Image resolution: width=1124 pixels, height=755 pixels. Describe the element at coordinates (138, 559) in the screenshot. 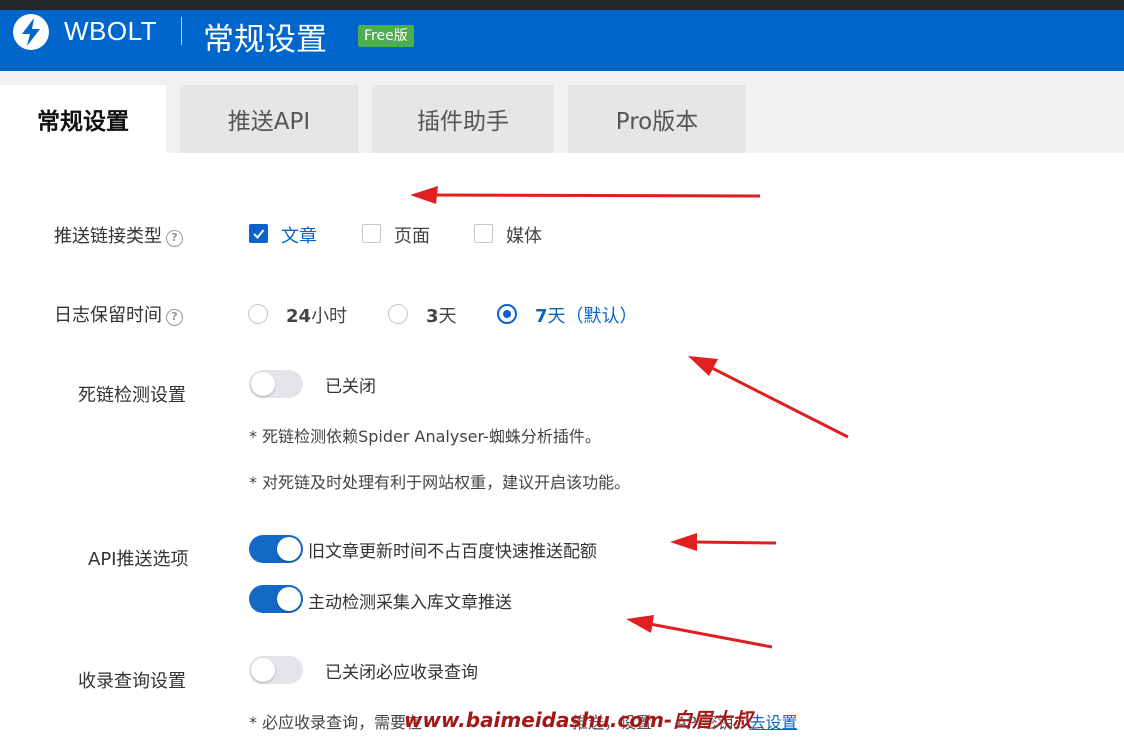

I see `api-push-label: API推送选项` at that location.